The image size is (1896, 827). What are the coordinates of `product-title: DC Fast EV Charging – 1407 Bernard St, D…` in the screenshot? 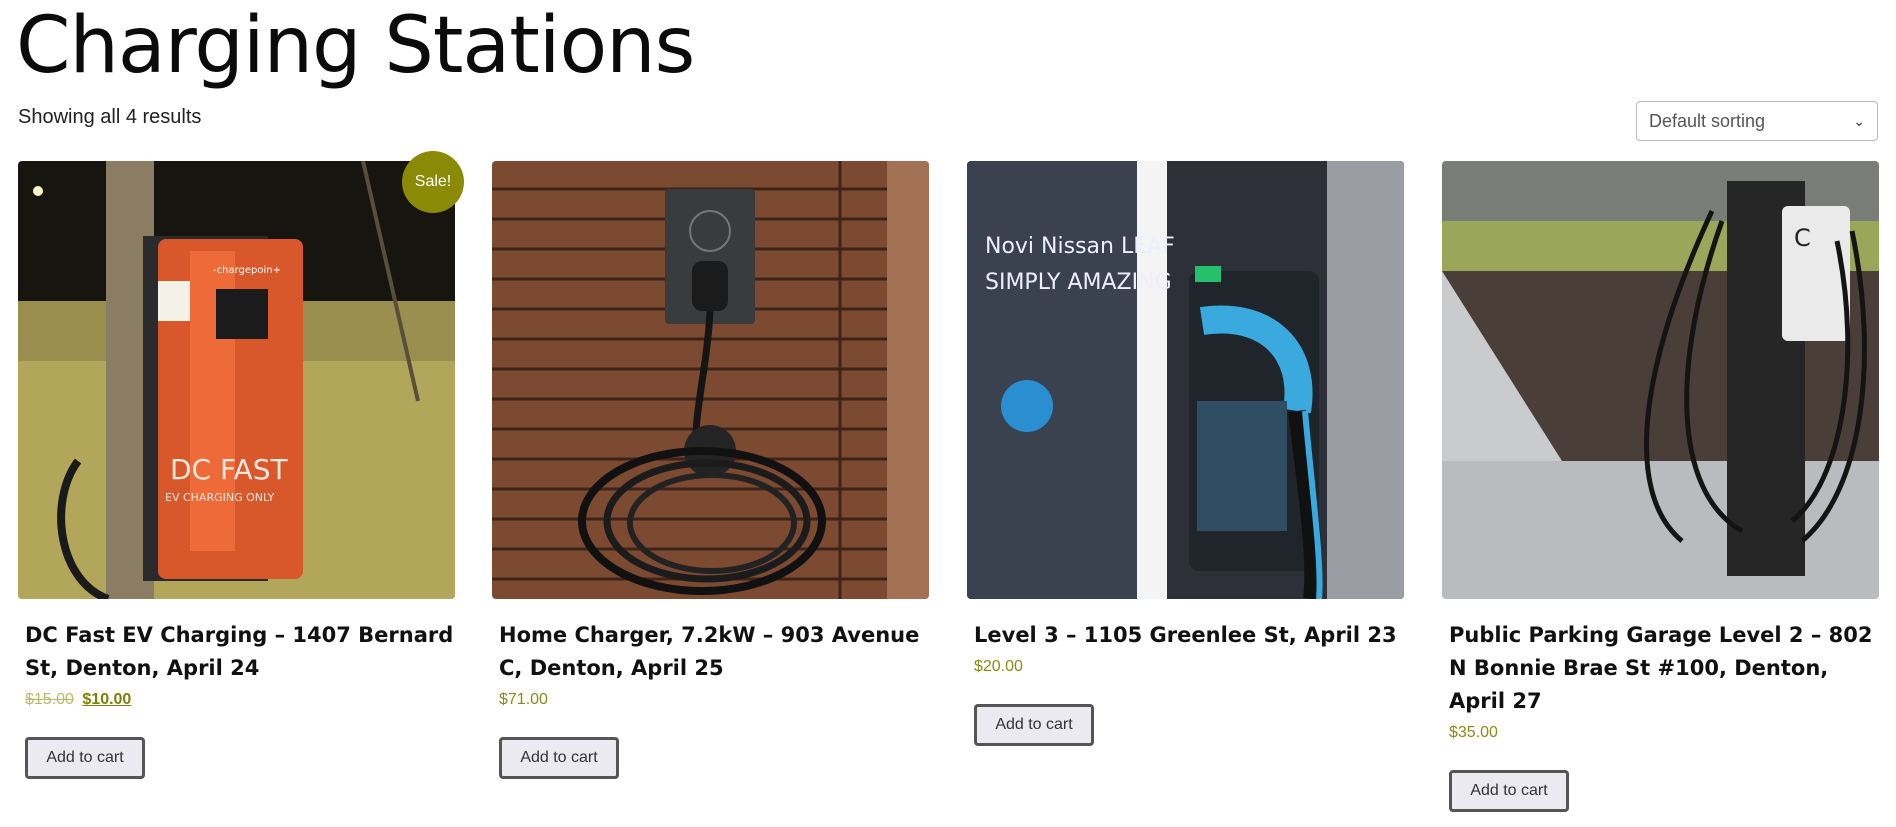 It's located at (240, 652).